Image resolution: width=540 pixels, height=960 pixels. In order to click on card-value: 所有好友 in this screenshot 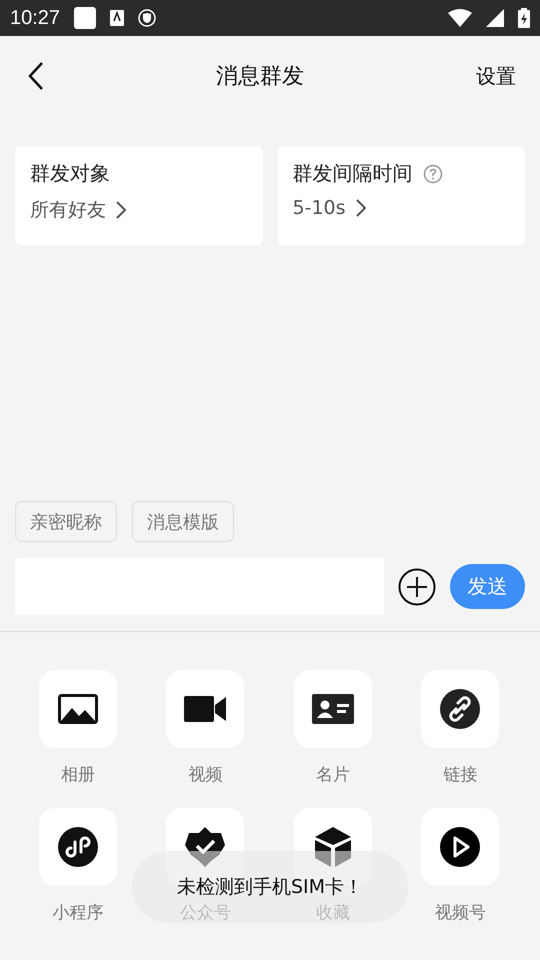, I will do `click(68, 210)`.